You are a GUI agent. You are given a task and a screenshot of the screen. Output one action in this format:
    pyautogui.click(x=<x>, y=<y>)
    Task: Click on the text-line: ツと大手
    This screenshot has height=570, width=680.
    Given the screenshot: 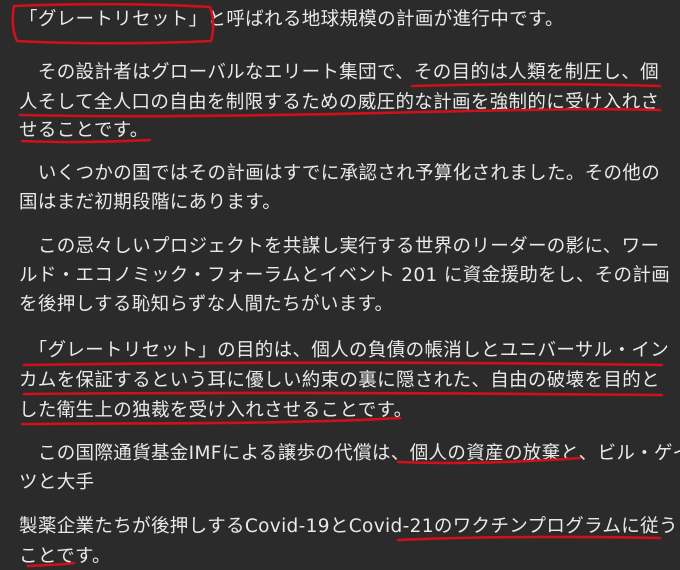 What is the action you would take?
    pyautogui.click(x=57, y=482)
    